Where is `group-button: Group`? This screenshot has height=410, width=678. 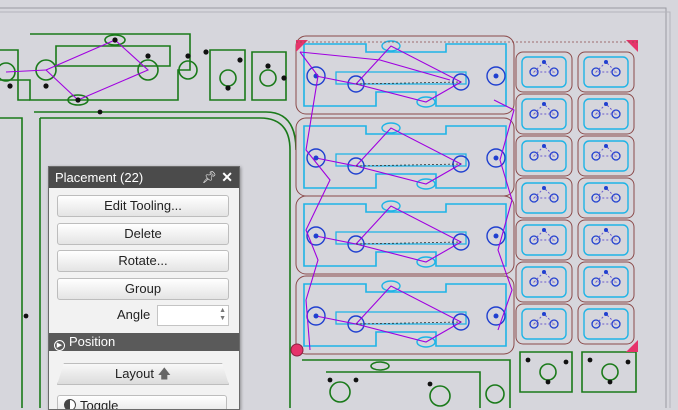 group-button: Group is located at coordinates (143, 289).